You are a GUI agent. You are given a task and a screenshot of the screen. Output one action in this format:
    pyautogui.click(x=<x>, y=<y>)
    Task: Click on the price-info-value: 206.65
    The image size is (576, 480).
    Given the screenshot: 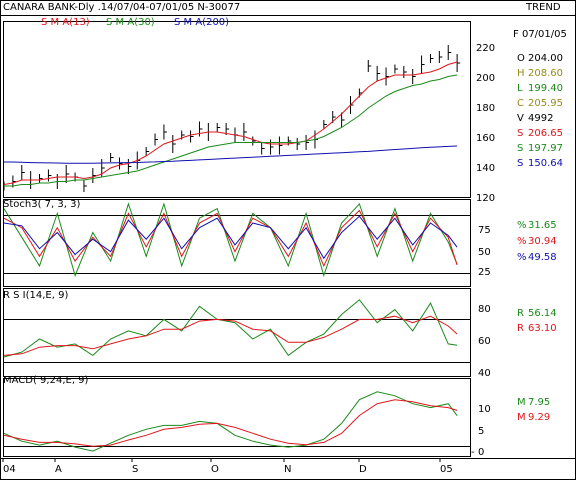 What is the action you would take?
    pyautogui.click(x=545, y=133)
    